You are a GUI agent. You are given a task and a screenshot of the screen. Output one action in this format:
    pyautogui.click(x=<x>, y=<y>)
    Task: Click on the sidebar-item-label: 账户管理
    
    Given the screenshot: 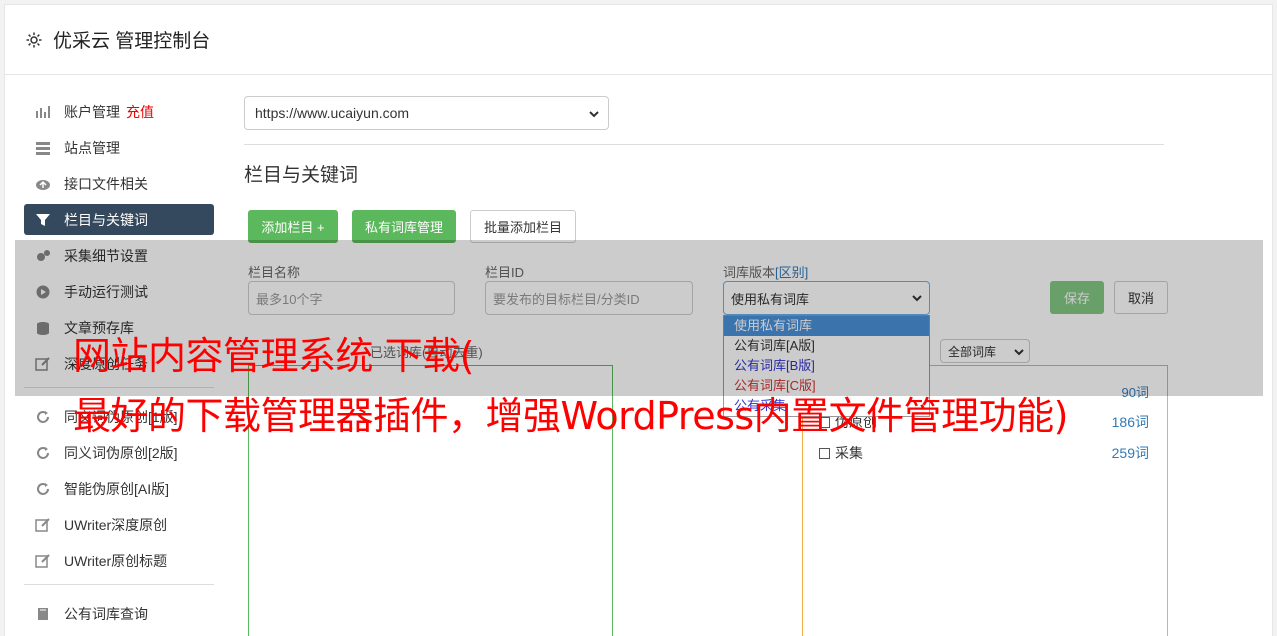 What is the action you would take?
    pyautogui.click(x=92, y=111)
    